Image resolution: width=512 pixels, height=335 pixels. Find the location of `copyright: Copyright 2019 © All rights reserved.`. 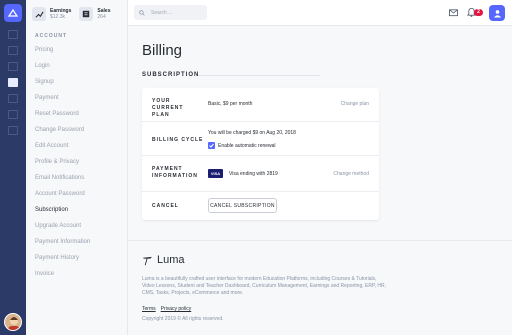

copyright: Copyright 2019 © All rights reserved. is located at coordinates (183, 319).